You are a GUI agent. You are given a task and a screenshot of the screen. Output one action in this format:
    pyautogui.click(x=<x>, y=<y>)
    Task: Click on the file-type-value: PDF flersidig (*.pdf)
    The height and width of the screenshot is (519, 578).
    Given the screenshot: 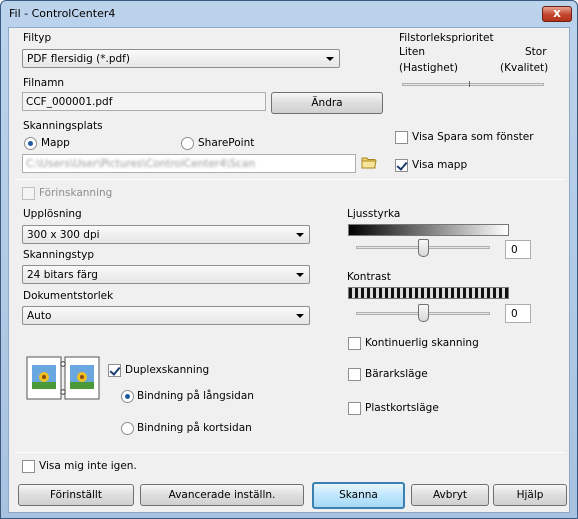 What is the action you would take?
    pyautogui.click(x=78, y=59)
    